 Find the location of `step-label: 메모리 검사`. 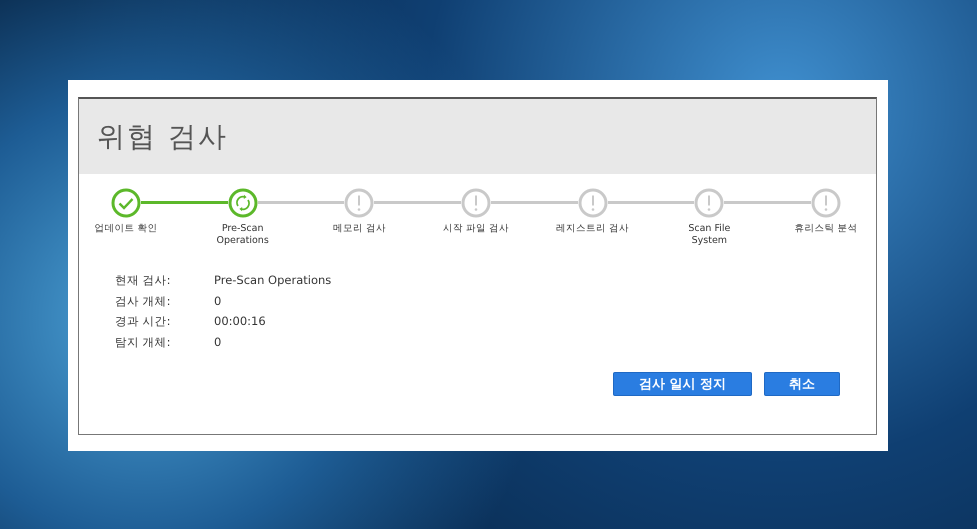

step-label: 메모리 검사 is located at coordinates (359, 229).